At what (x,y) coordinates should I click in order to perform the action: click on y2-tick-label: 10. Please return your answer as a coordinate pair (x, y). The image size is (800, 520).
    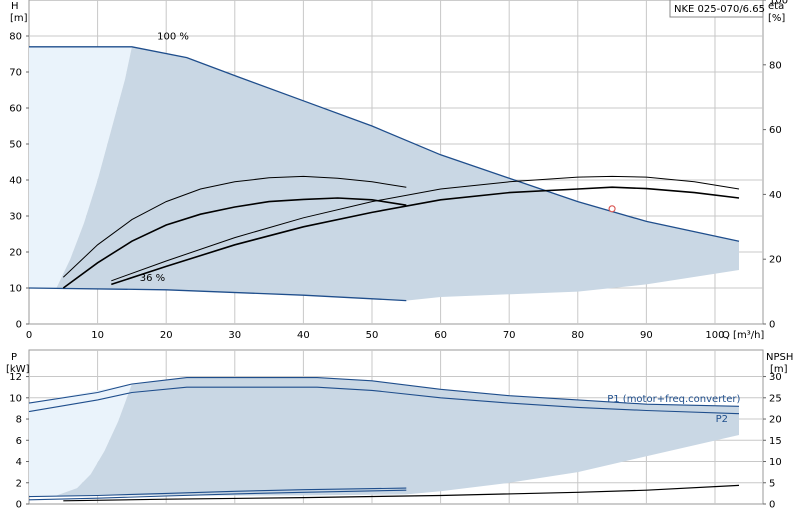
    Looking at the image, I should click on (775, 462).